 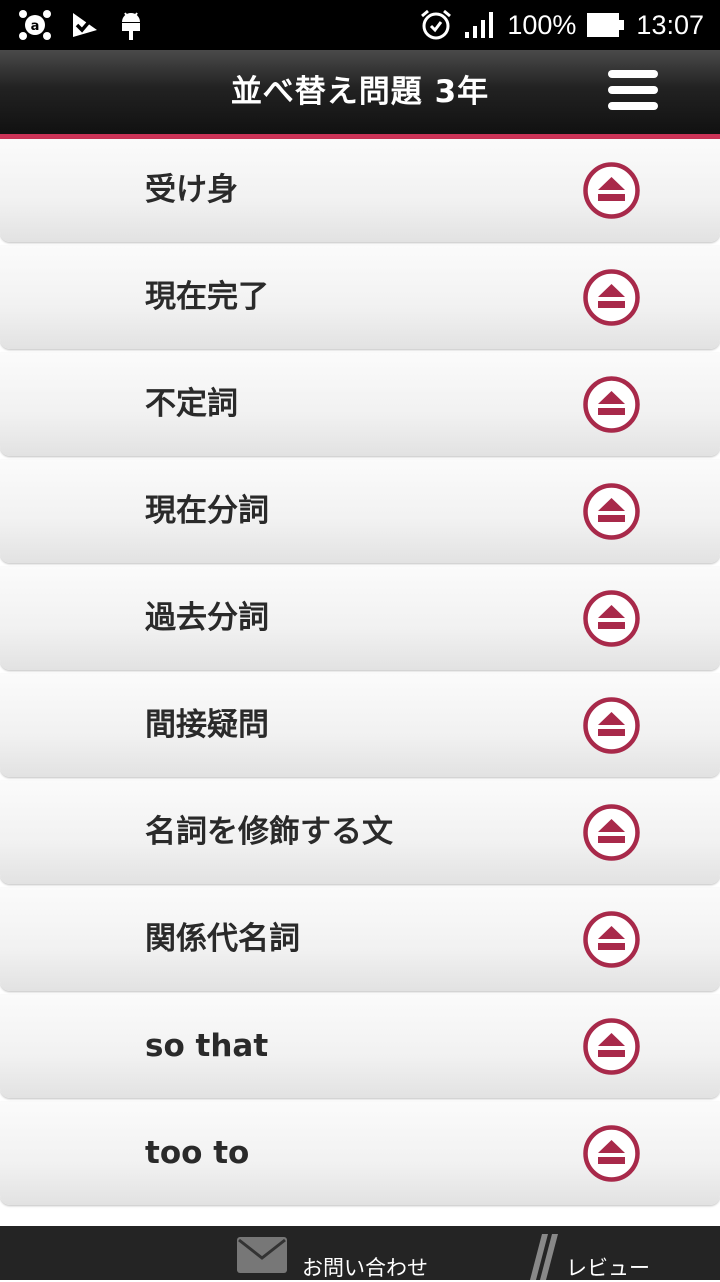 I want to click on list-item-label: 現在完了, so click(x=207, y=297).